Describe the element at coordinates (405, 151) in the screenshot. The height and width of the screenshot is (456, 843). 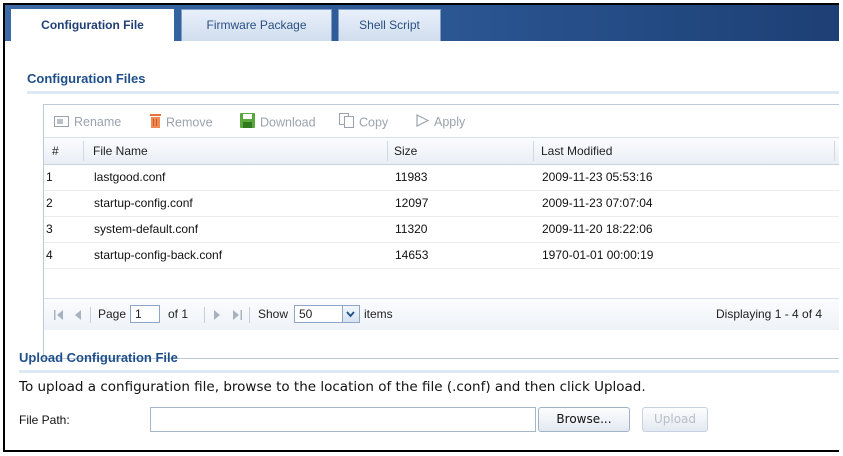
I see `column-header-size: Size` at that location.